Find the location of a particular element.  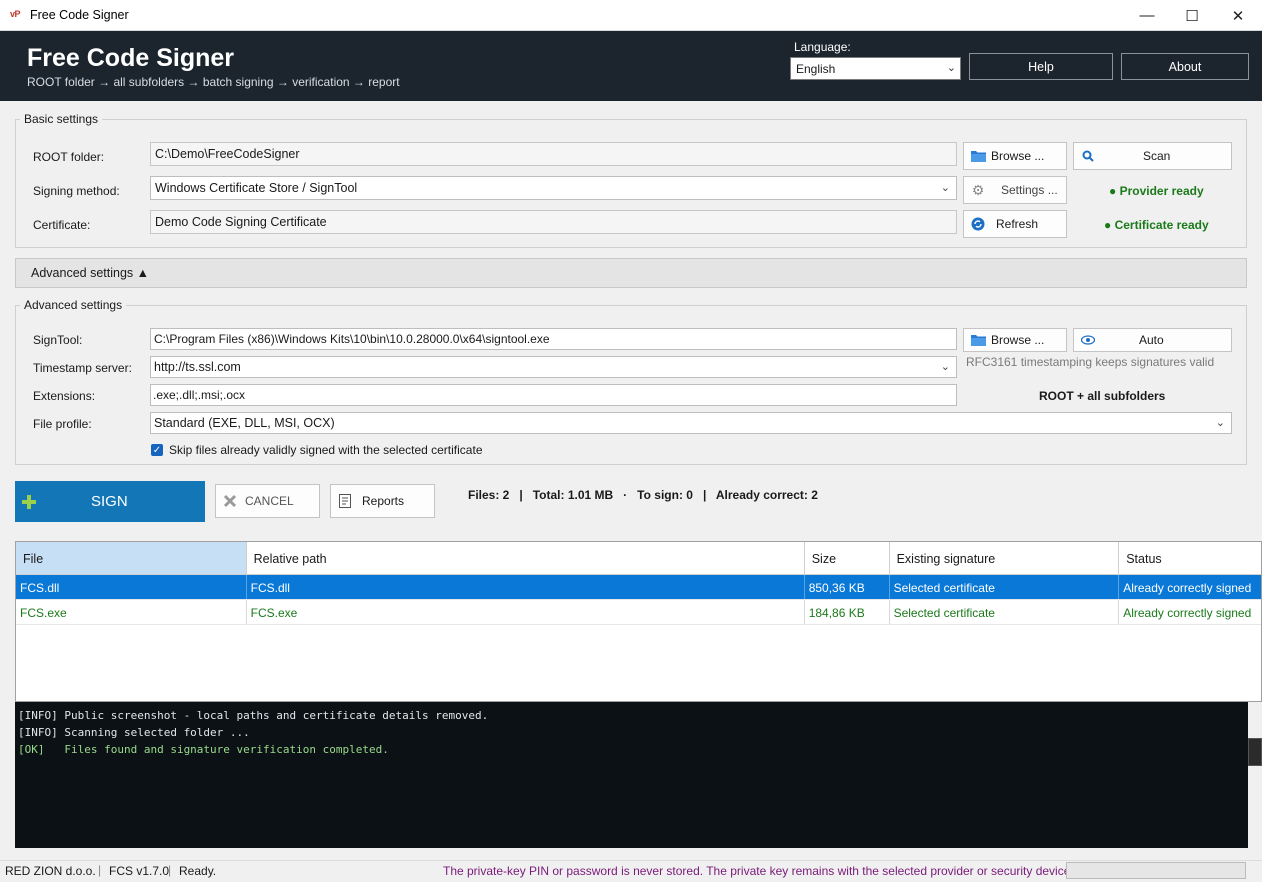

file-profile-select: Standard (EXE, DLL, MSI, OCX) ⌄ is located at coordinates (691, 423).